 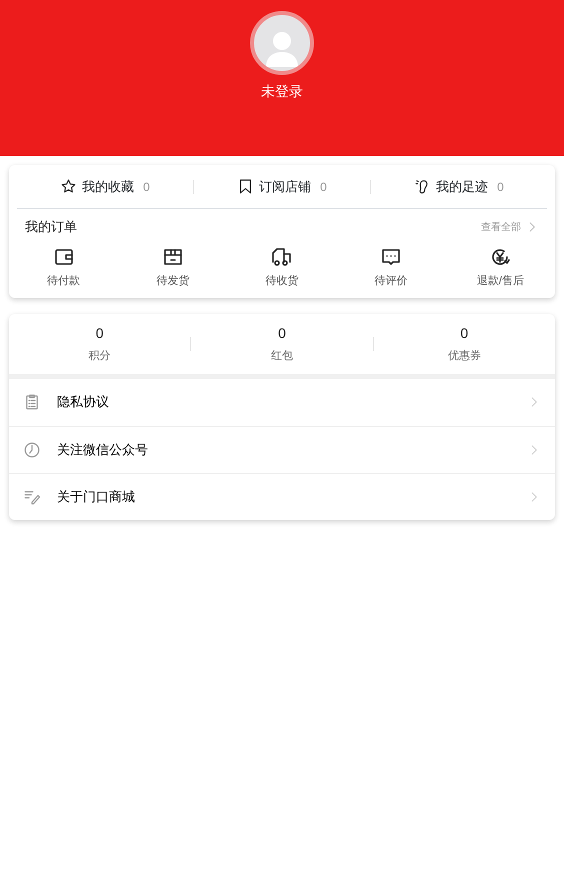 What do you see at coordinates (282, 449) in the screenshot?
I see `menu-item: 关注微信公众号` at bounding box center [282, 449].